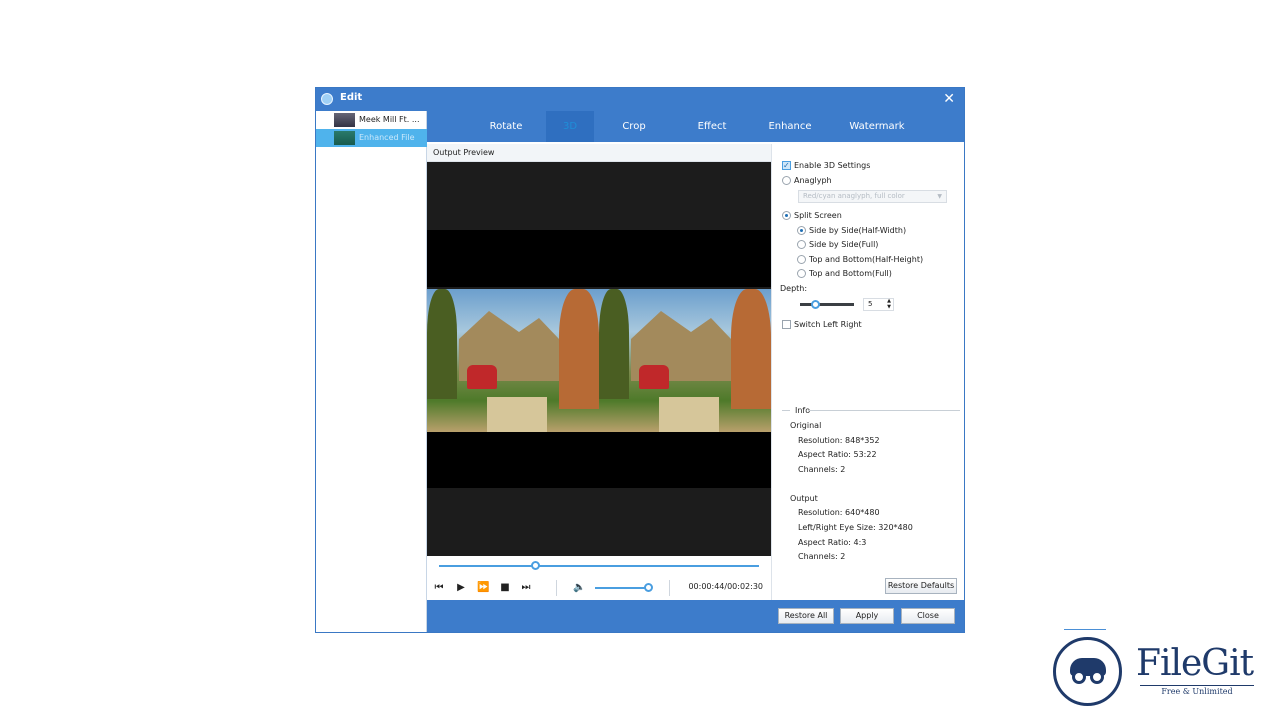  I want to click on play-icon: ▶, so click(461, 588).